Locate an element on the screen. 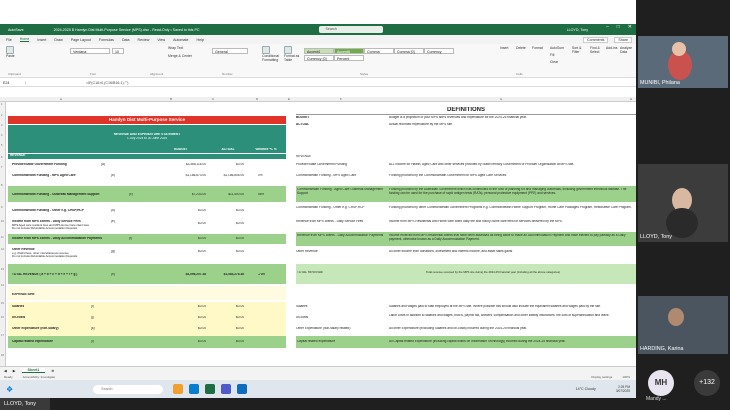 The width and height of the screenshot is (730, 410). add-ins-button: Add-ins is located at coordinates (612, 48).